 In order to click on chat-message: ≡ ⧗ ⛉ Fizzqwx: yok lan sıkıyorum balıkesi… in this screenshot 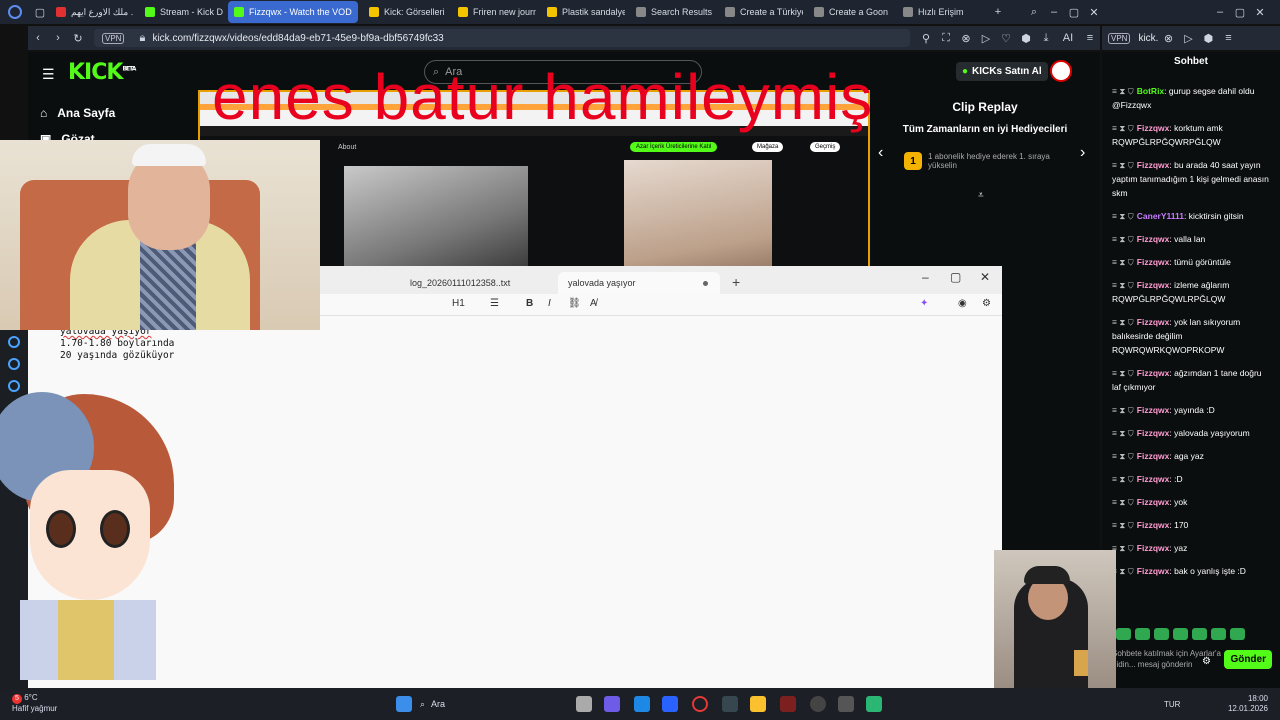, I will do `click(1192, 336)`.